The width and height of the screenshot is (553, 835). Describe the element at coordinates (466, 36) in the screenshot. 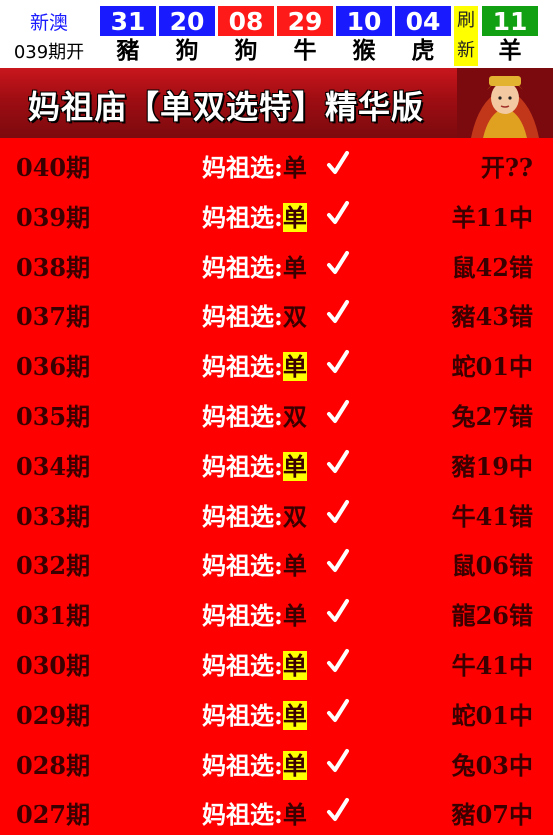

I see `refresh-button: 刷 新` at that location.